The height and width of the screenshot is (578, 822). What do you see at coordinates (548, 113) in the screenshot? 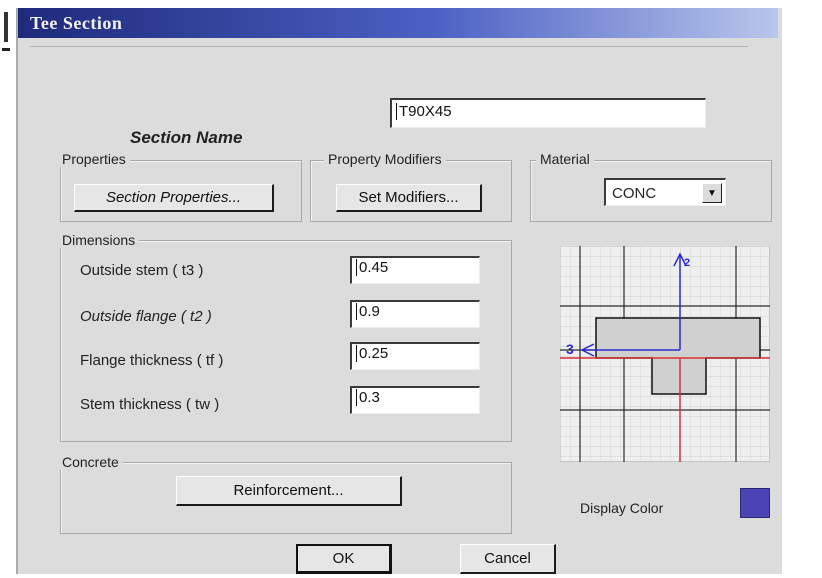
I see `section-name-input: T90X45` at bounding box center [548, 113].